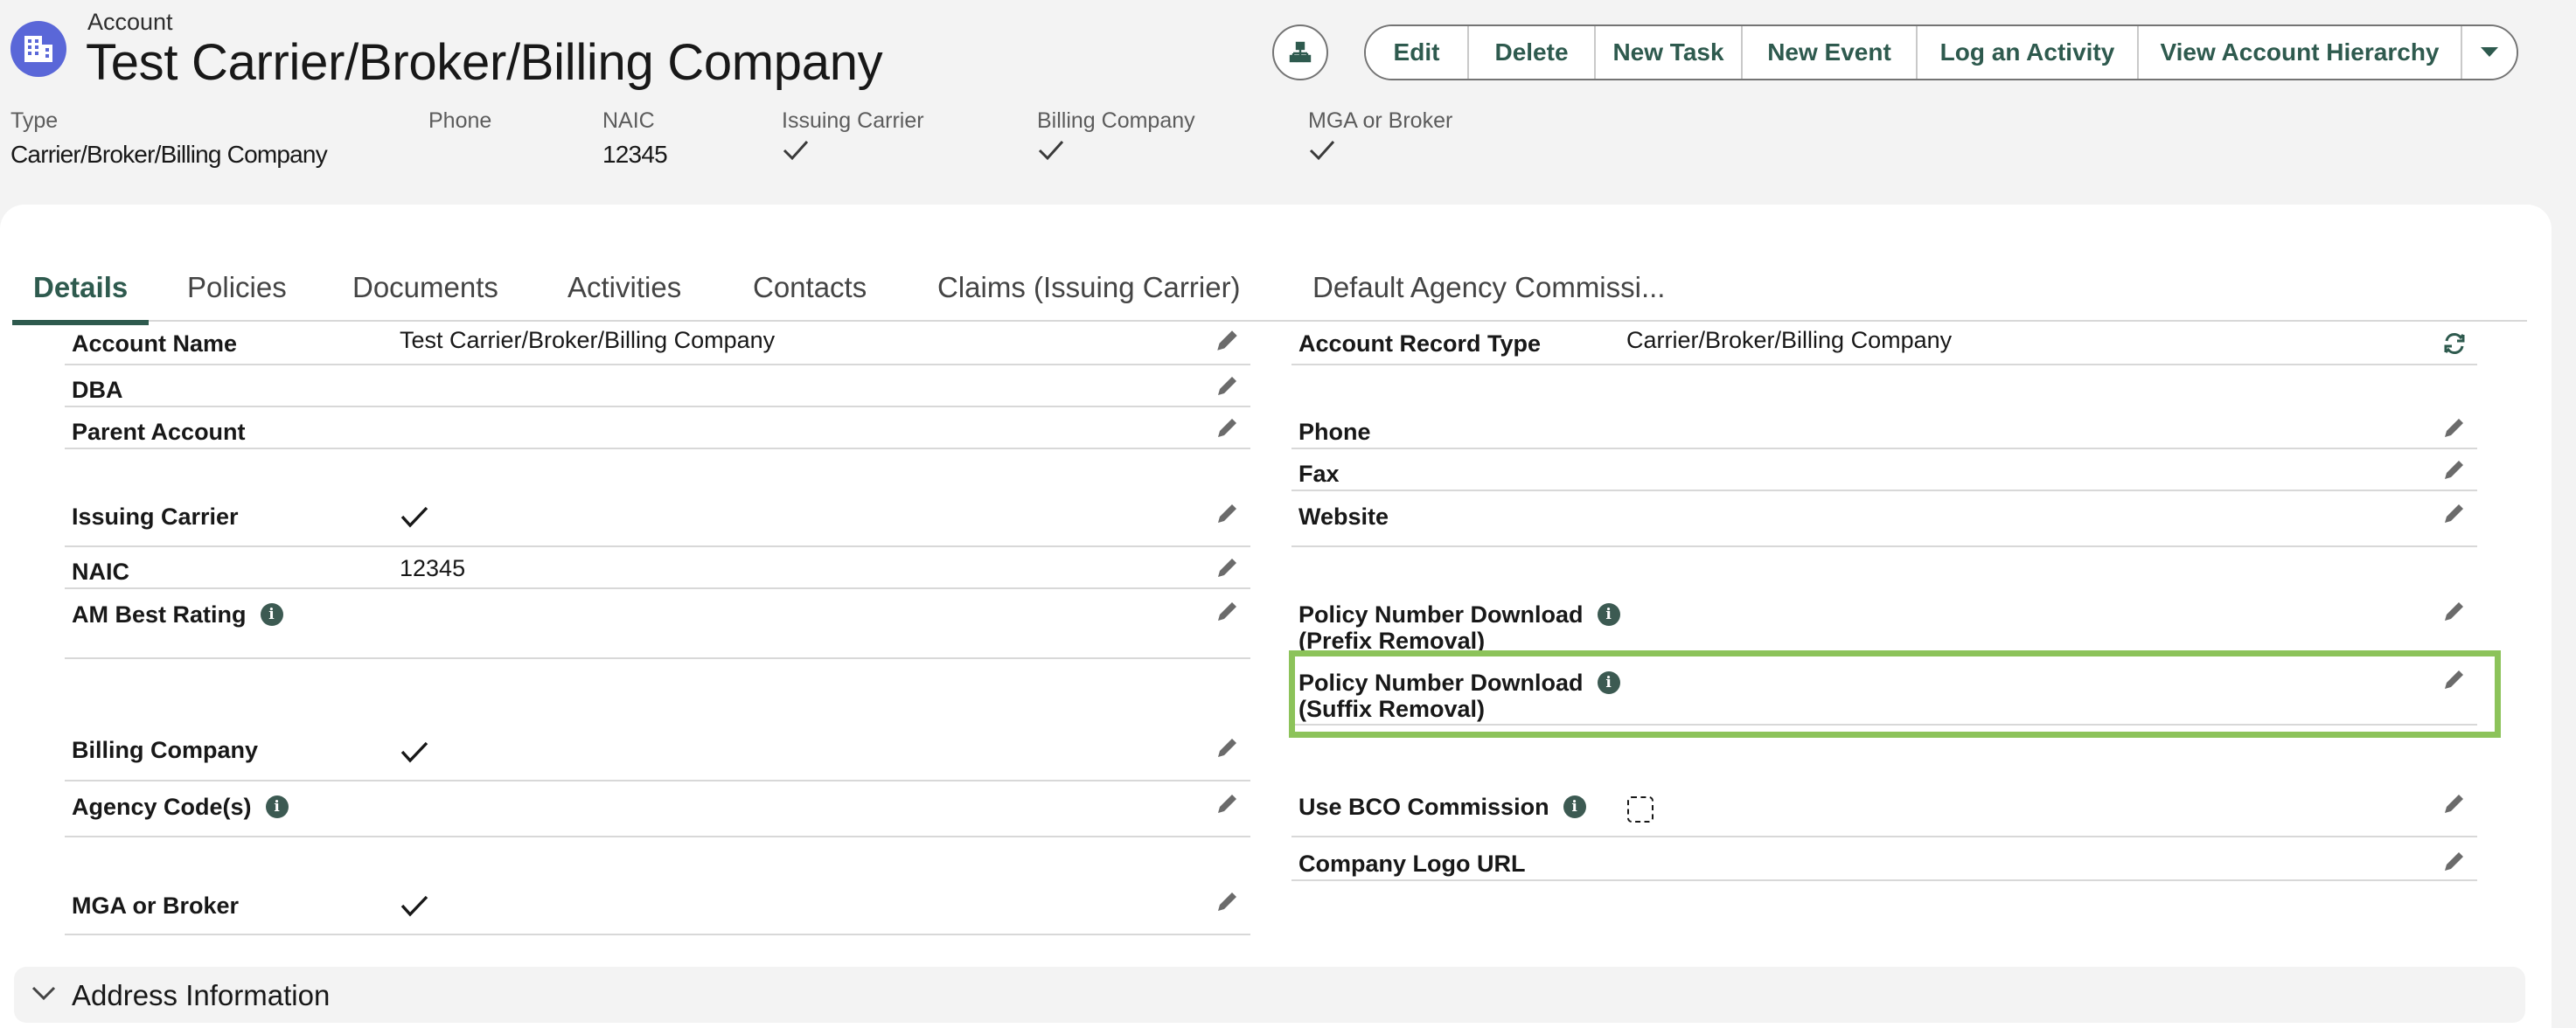 The height and width of the screenshot is (1028, 2576). I want to click on field-label-fax: Fax, so click(1319, 474).